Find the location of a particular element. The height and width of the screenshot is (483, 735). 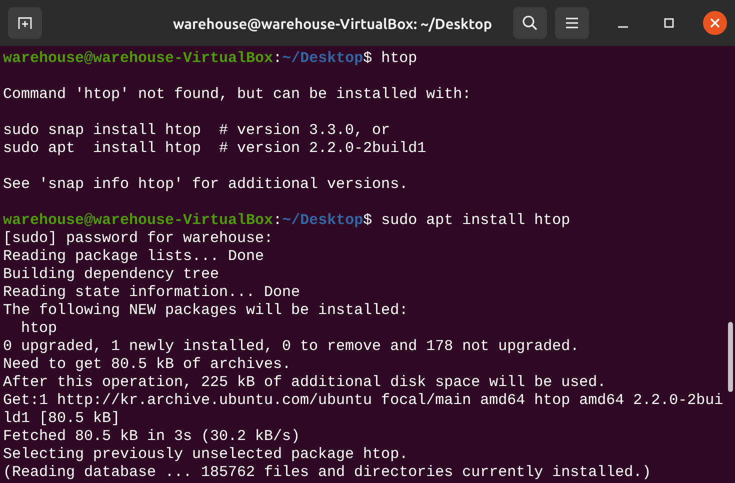

output-line: Command 'htop' not found, but can be installed with: is located at coordinates (237, 95).